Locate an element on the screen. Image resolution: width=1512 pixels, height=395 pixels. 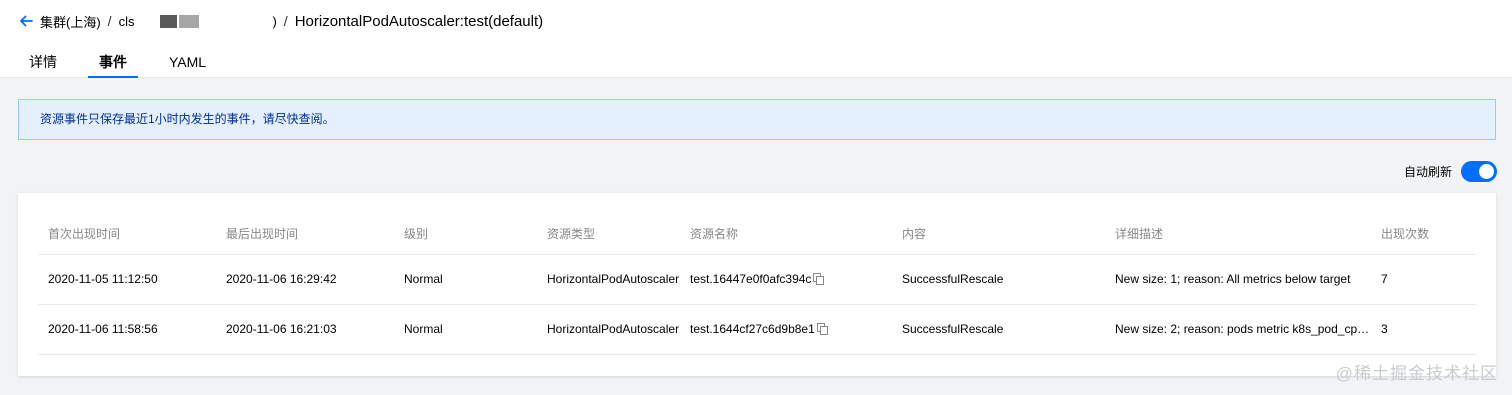
breadcrumb-cluster-id-tail: ) is located at coordinates (274, 21).